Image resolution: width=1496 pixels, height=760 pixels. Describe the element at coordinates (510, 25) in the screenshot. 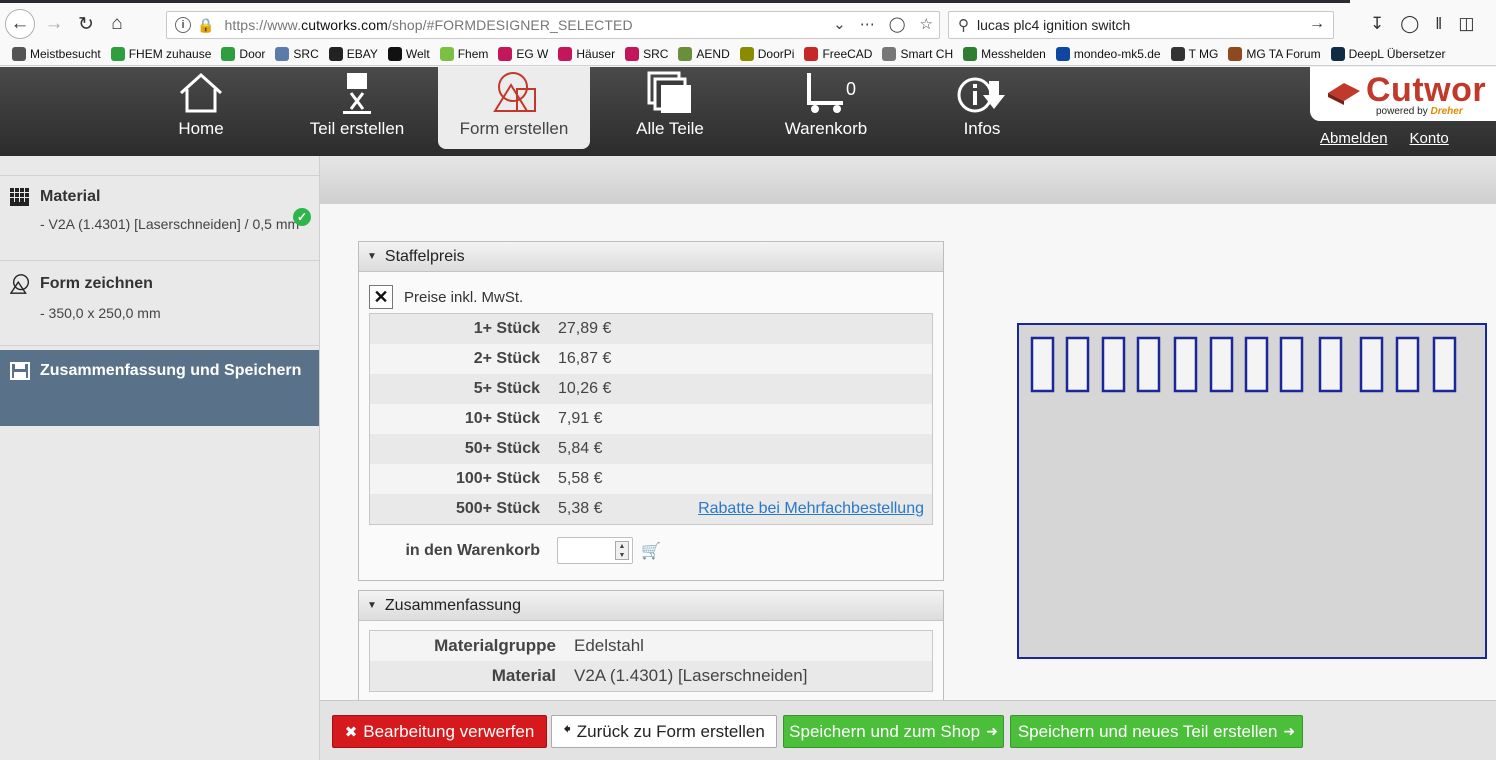

I see `url-path: /shop/#FORMDESIGNER_SELECTED` at that location.